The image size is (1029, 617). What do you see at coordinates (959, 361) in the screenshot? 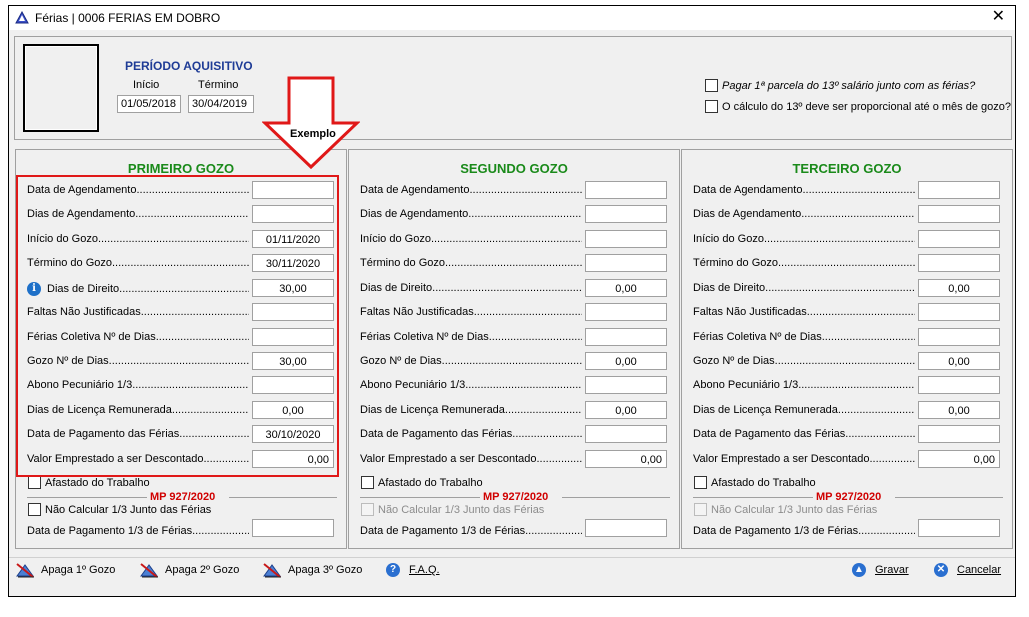
I see `field-gozo-dias-3: 0,00` at bounding box center [959, 361].